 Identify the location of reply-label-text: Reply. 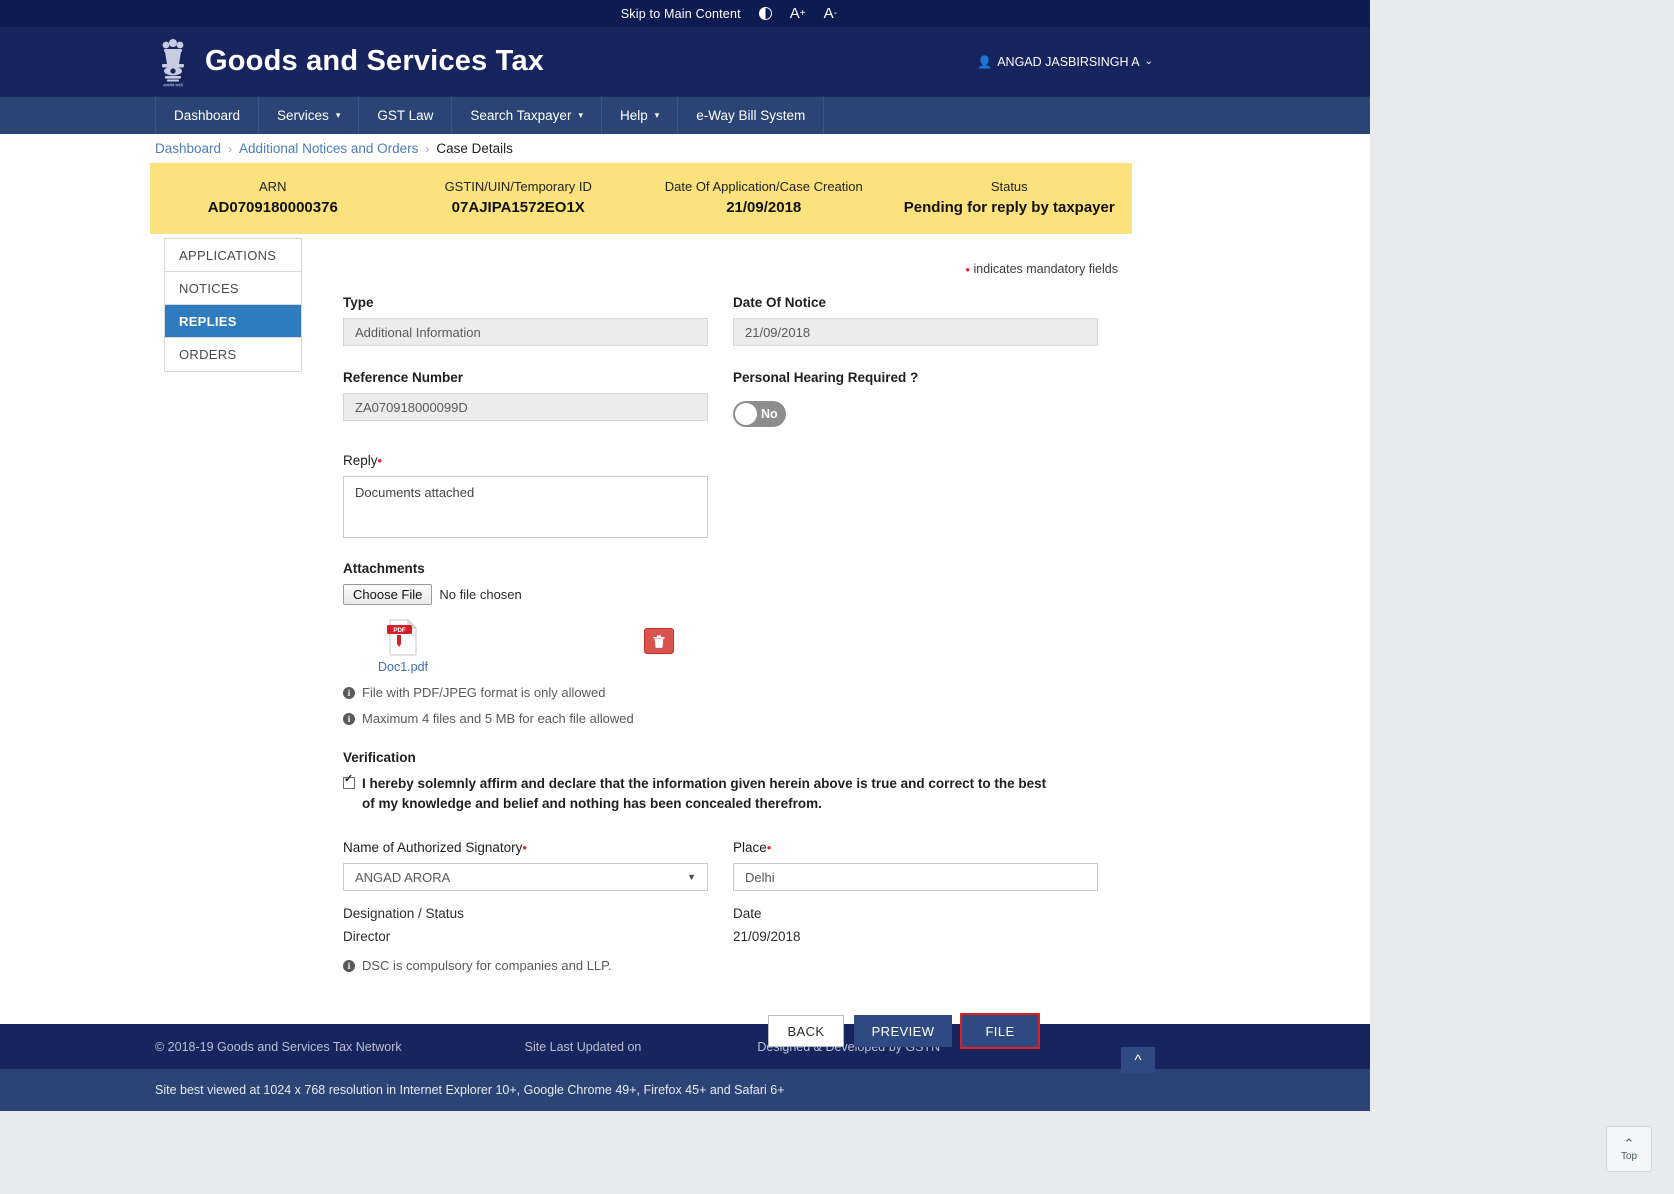
(360, 460).